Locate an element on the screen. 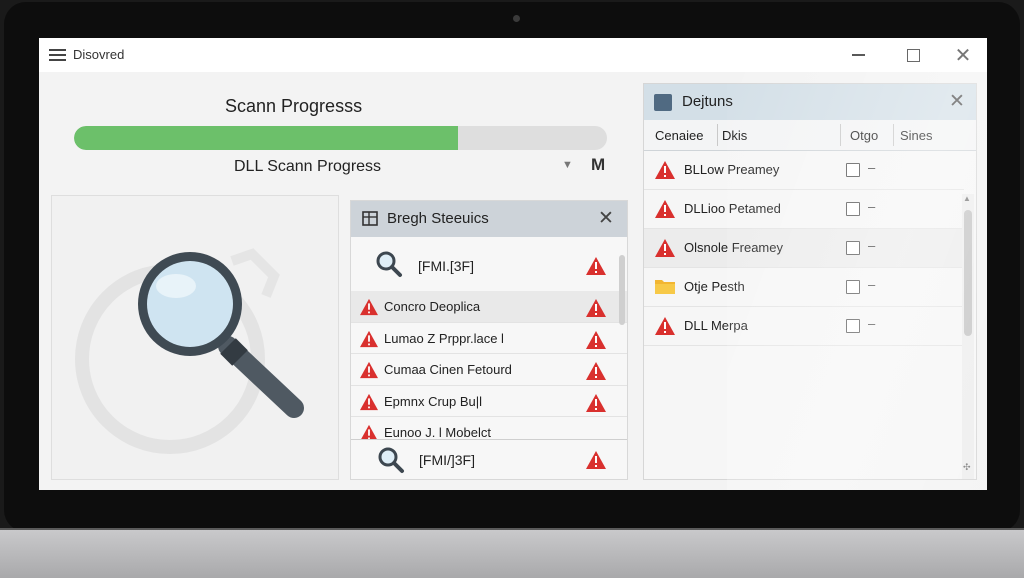 The width and height of the screenshot is (1024, 578). row-label: BLLow Preamey is located at coordinates (732, 169).